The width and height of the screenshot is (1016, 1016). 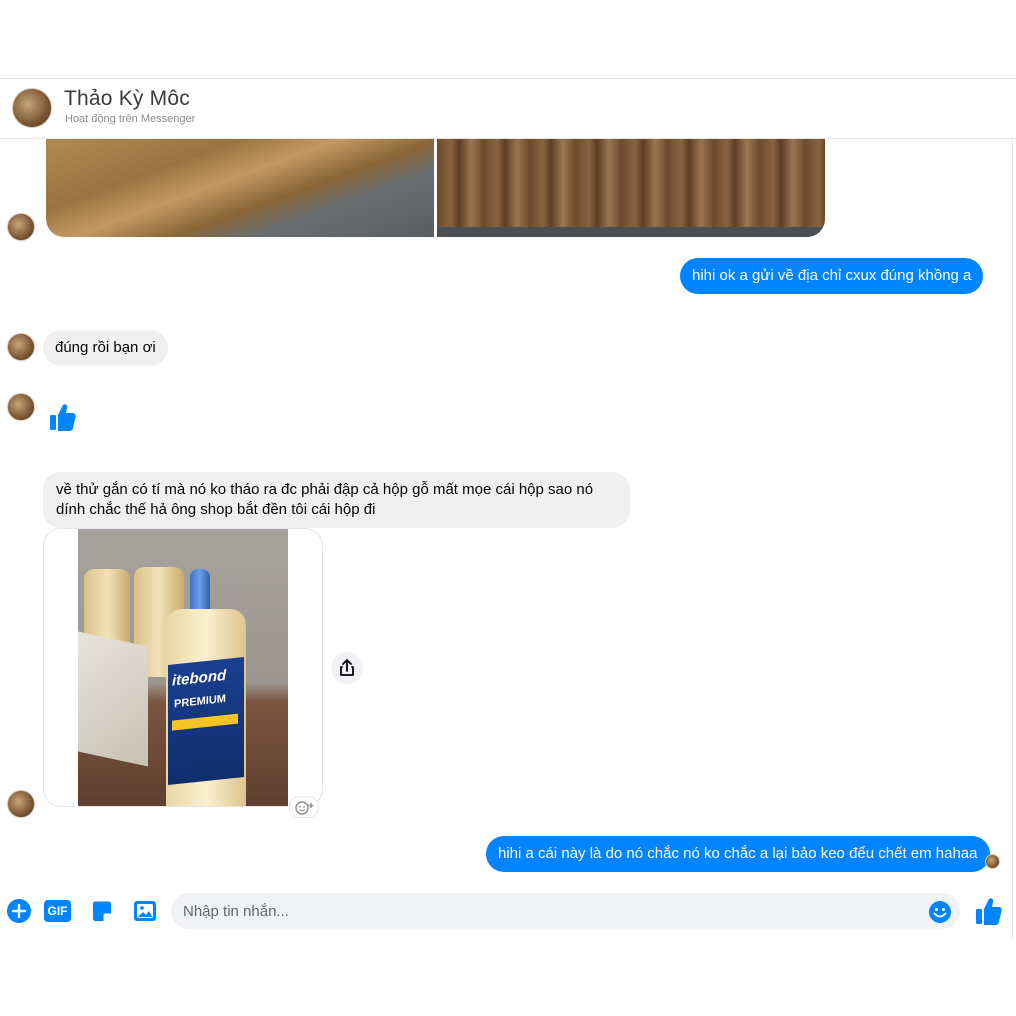 What do you see at coordinates (57, 911) in the screenshot?
I see `gif-button: GIF` at bounding box center [57, 911].